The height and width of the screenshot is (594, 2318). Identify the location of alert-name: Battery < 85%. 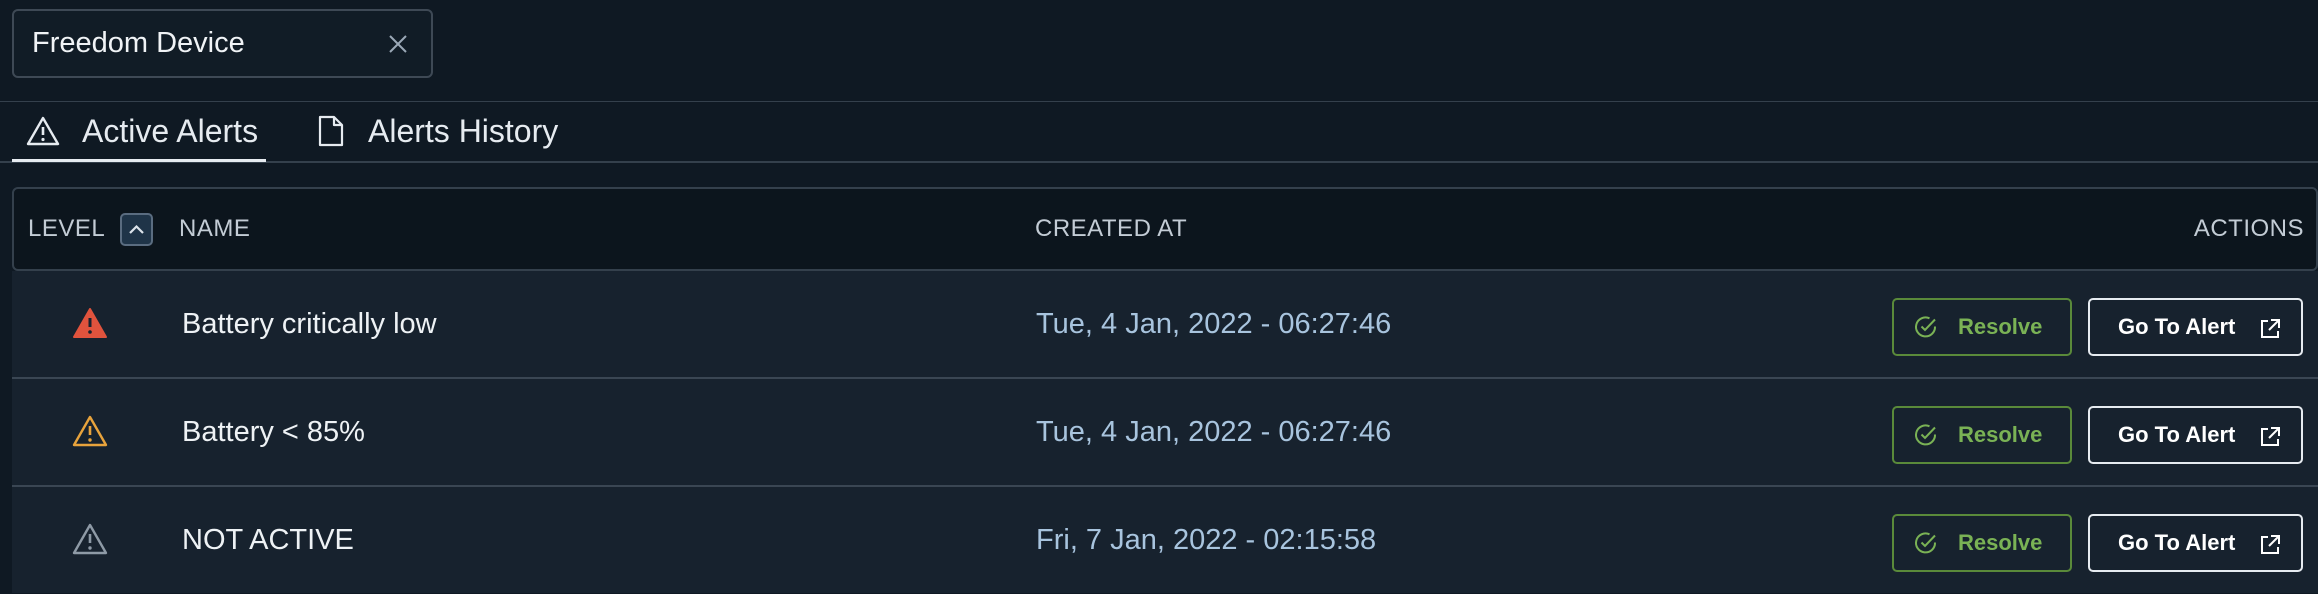
(273, 431).